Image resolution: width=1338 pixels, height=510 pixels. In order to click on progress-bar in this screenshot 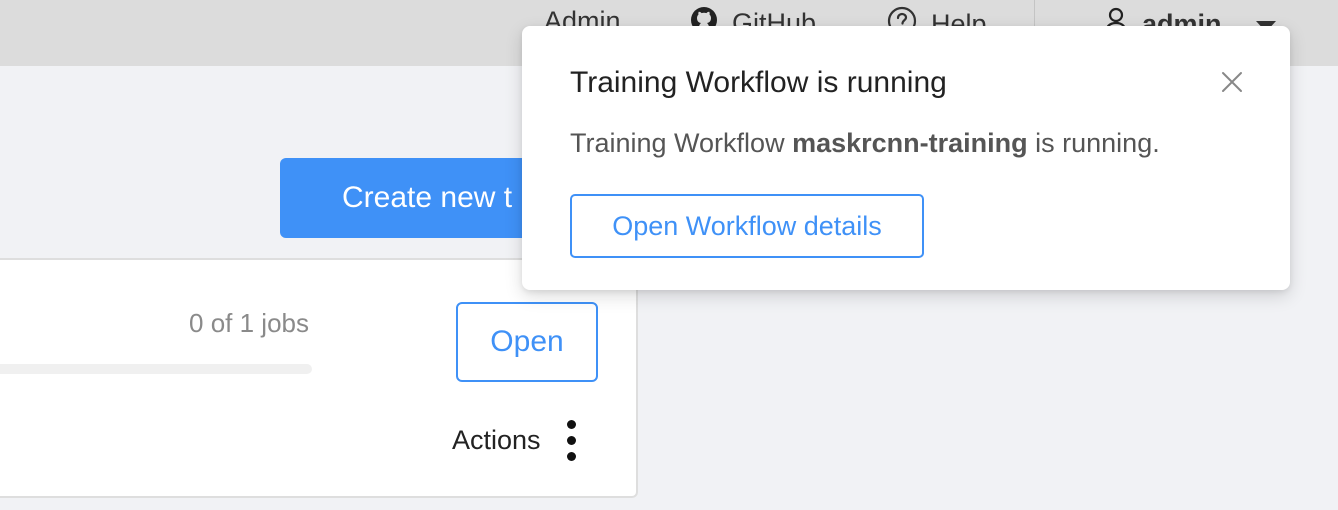, I will do `click(156, 369)`.